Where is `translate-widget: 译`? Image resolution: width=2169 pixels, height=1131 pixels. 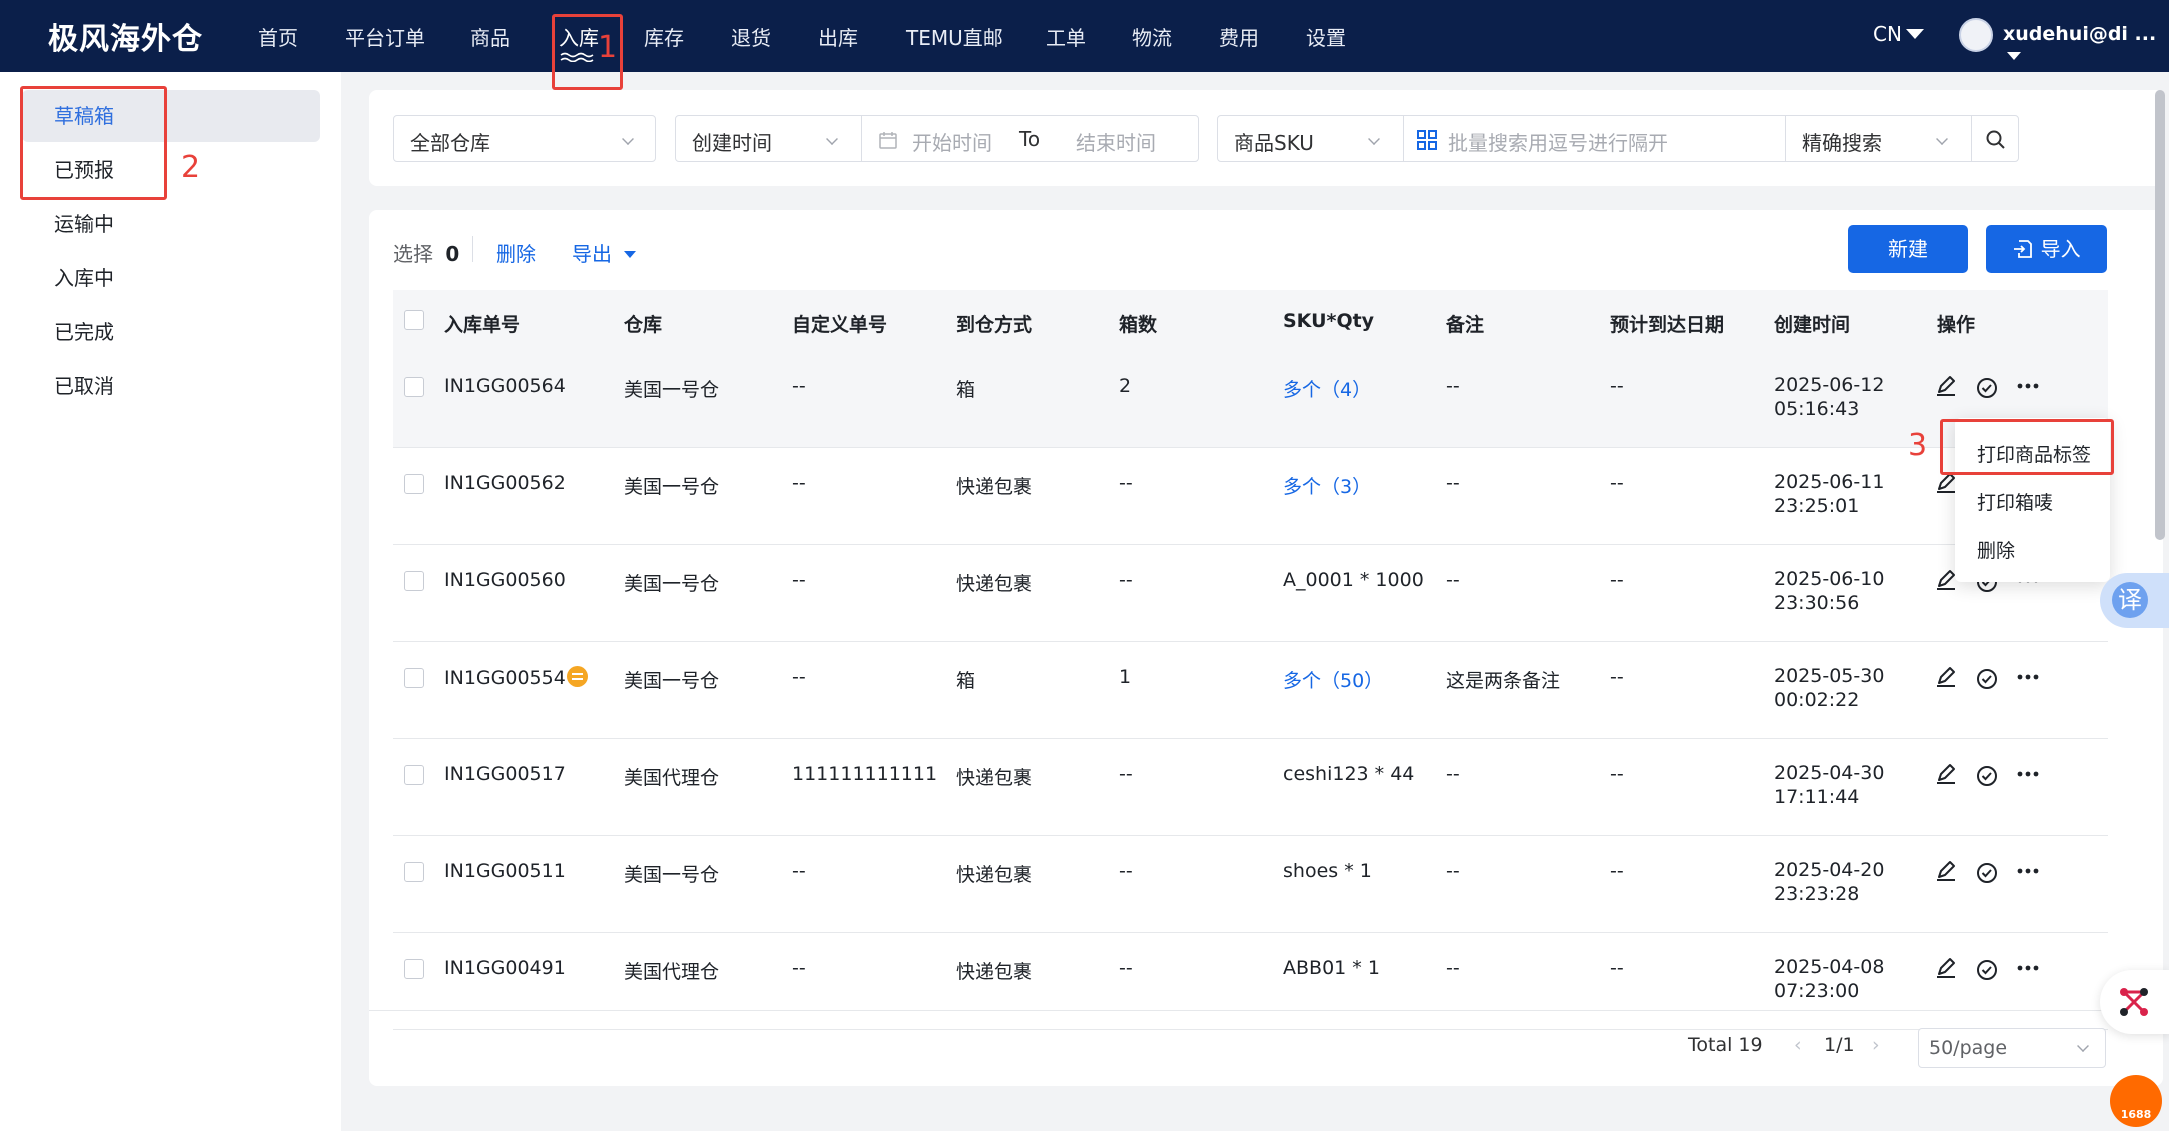 translate-widget: 译 is located at coordinates (2134, 600).